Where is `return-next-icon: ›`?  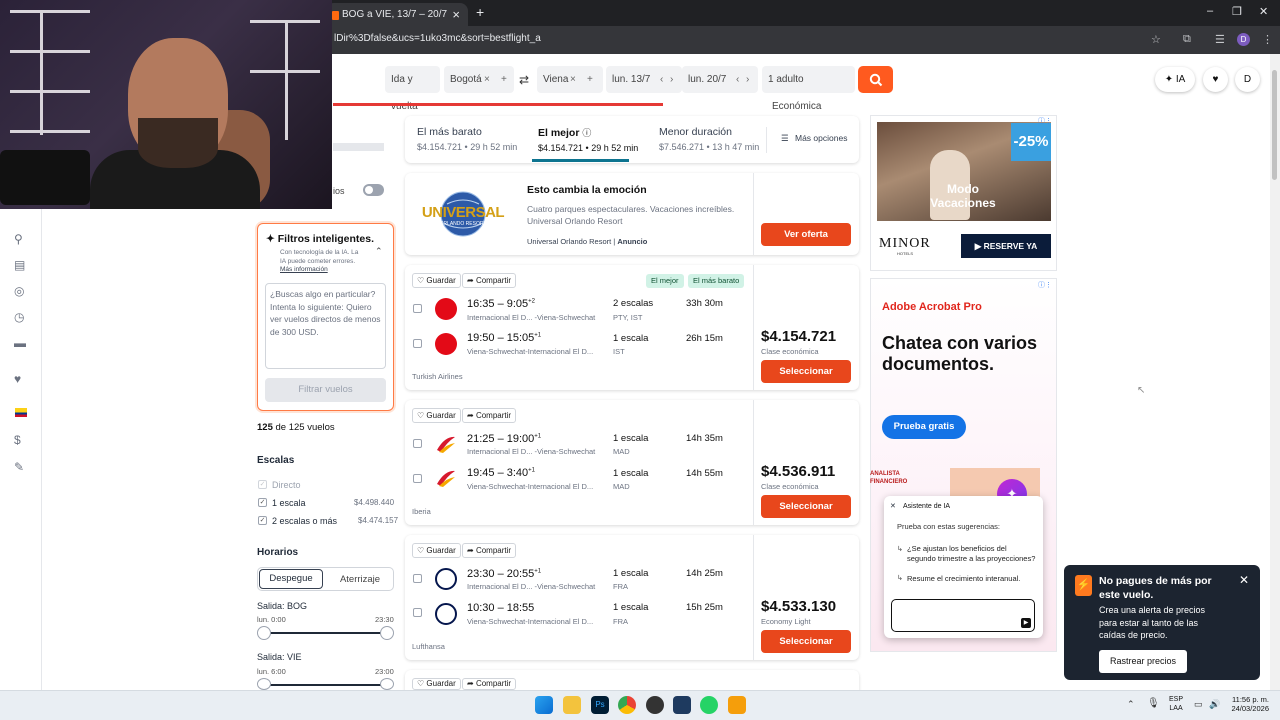
return-next-icon: › is located at coordinates (747, 79).